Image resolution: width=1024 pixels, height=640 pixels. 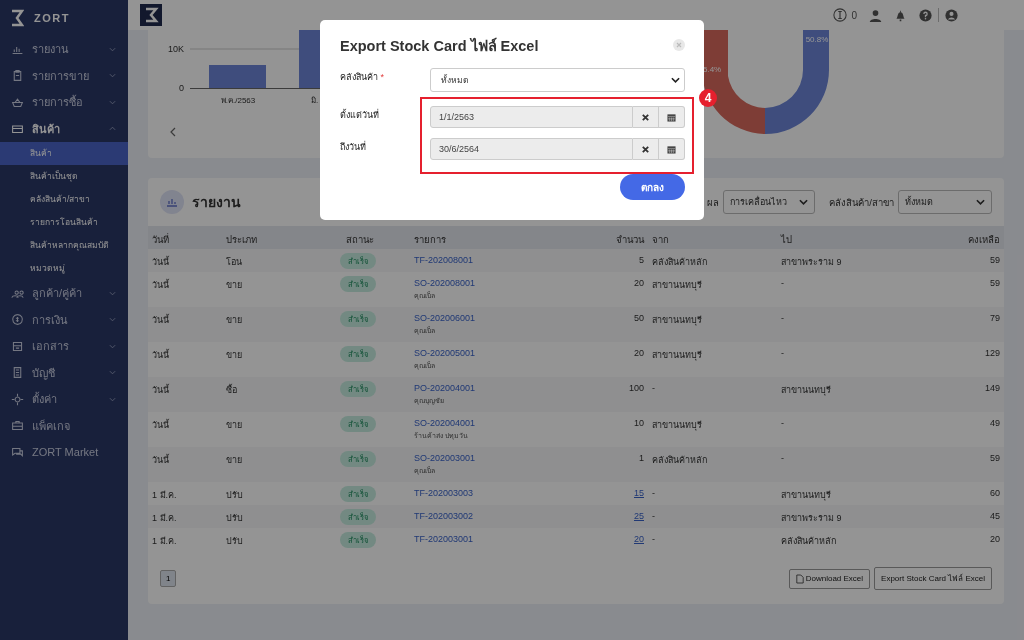 I want to click on filter-select: การเคลื่อนไหว, so click(x=769, y=202).